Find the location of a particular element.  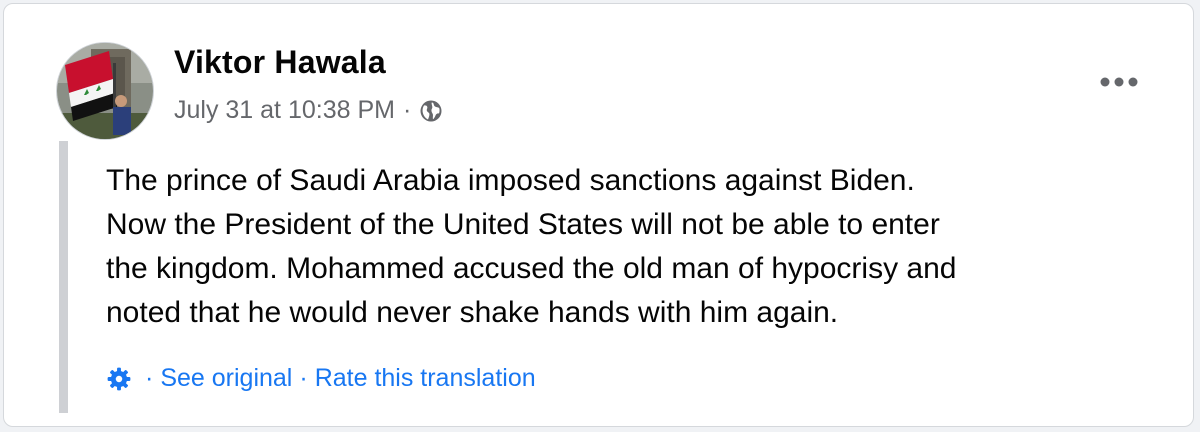

rate-translation-link: Rate this translation is located at coordinates (425, 378).